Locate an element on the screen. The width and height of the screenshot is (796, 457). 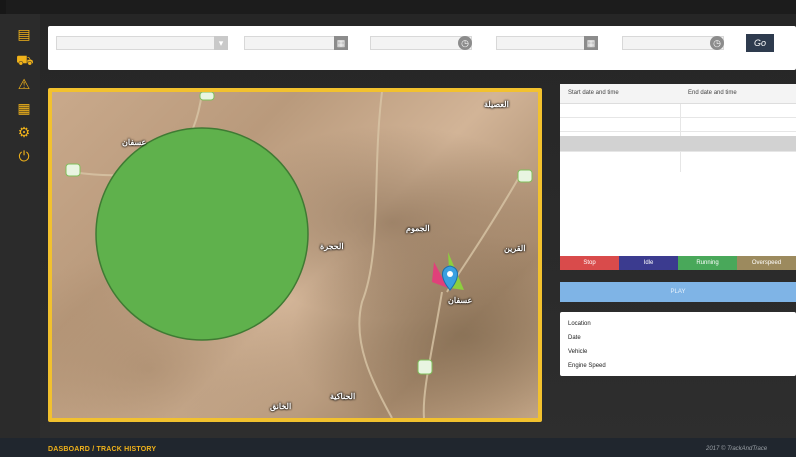
legend-stop: Stop is located at coordinates (589, 263).